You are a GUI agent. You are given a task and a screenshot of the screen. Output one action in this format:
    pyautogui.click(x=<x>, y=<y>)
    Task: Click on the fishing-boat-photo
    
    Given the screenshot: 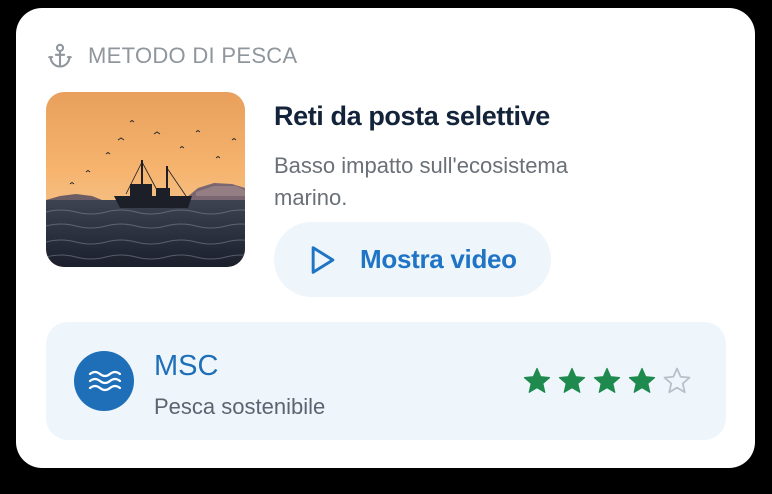 What is the action you would take?
    pyautogui.click(x=145, y=179)
    